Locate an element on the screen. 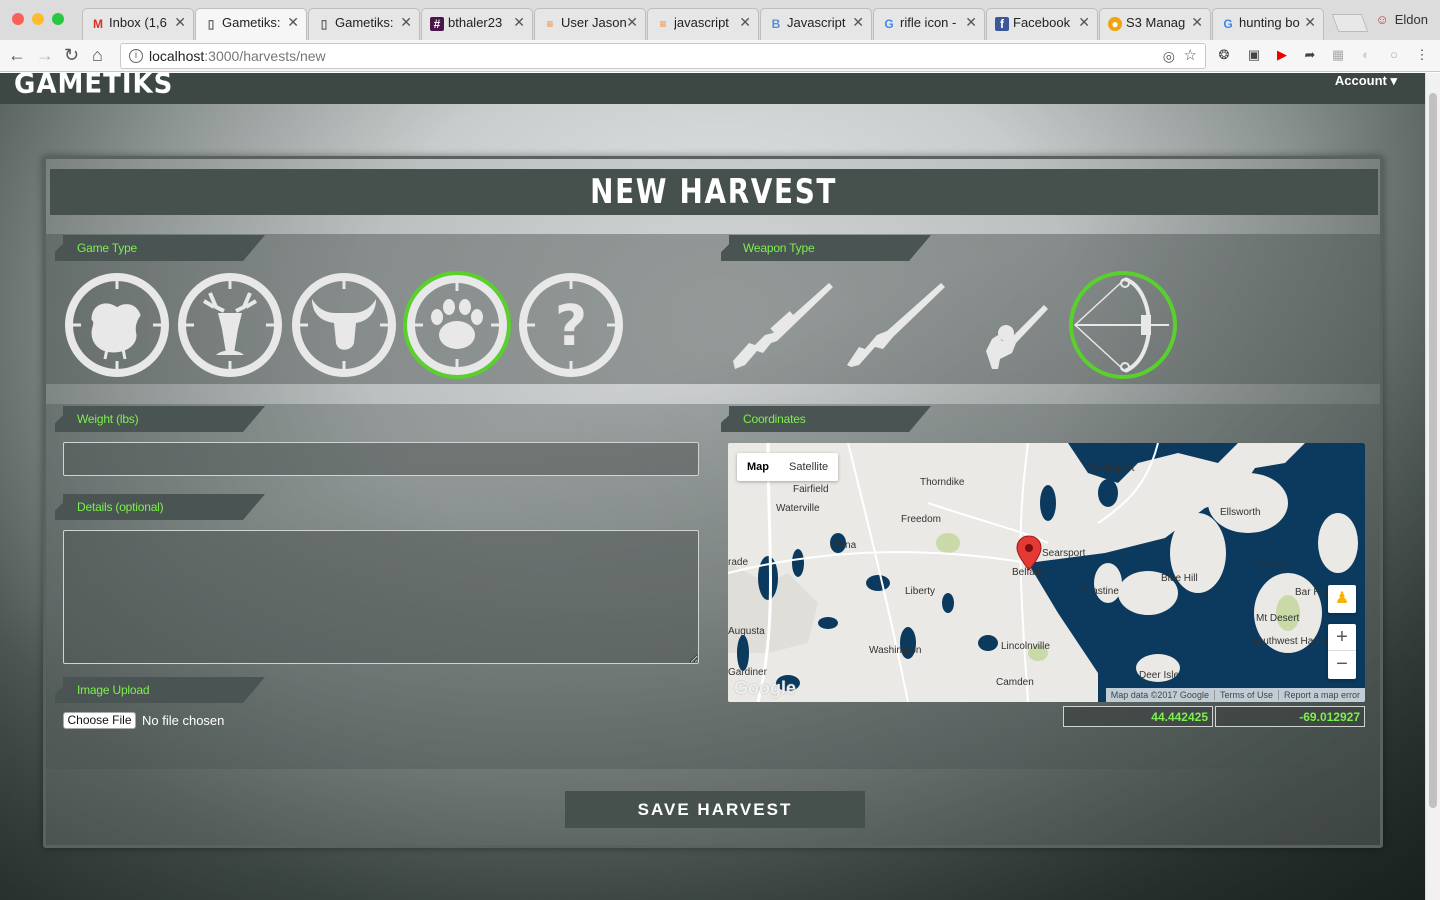 This screenshot has width=1440, height=900. weapon-shotgun-button is located at coordinates (897, 325).